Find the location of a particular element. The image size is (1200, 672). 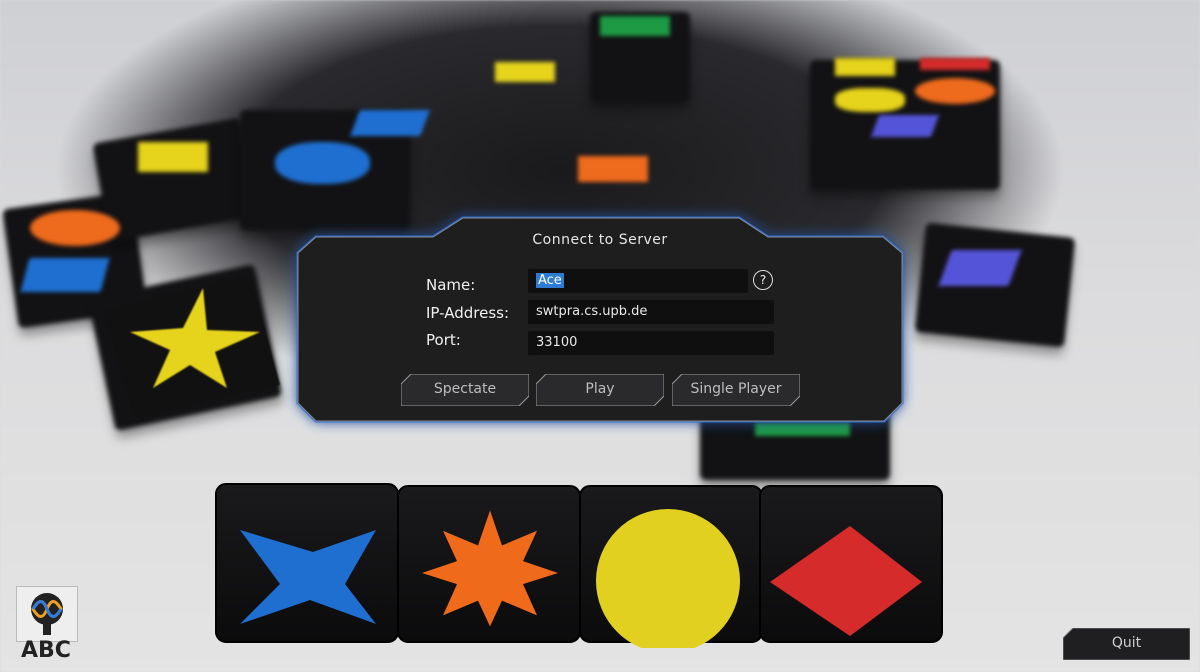

play-button: Play is located at coordinates (600, 390).